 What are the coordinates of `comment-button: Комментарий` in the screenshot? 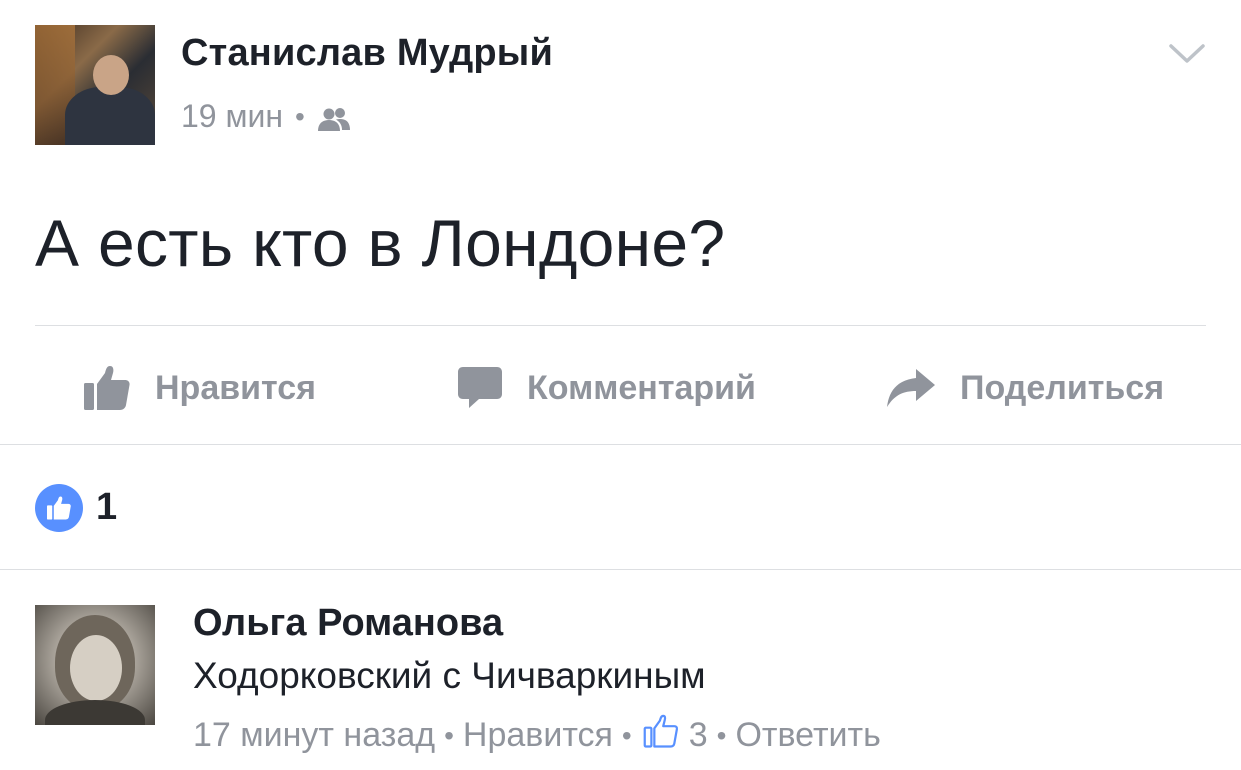 It's located at (606, 388).